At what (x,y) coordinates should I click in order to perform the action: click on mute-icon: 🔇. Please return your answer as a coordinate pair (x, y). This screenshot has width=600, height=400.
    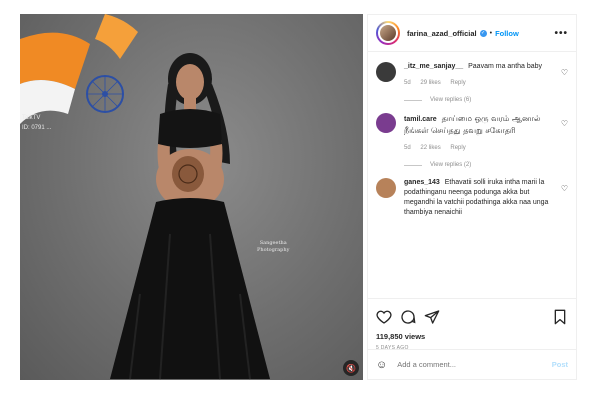
    Looking at the image, I should click on (351, 368).